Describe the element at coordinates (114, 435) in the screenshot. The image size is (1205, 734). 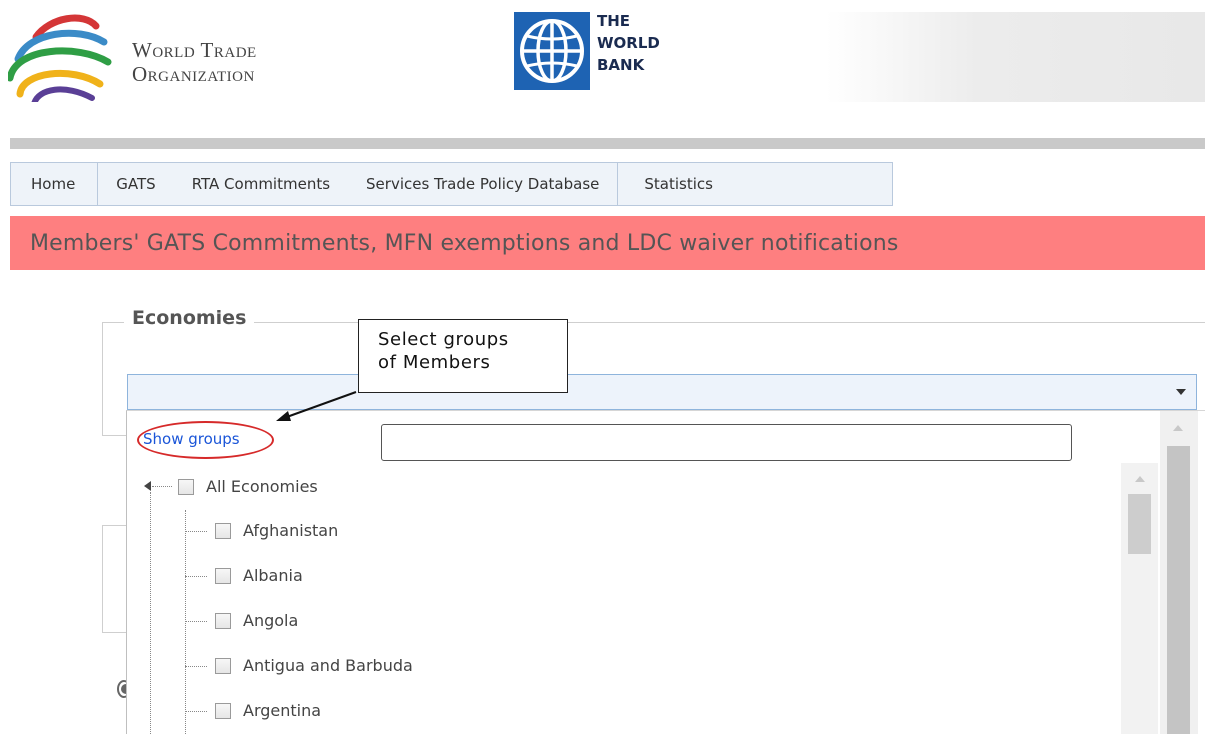
I see `fieldset-border-bottom` at that location.